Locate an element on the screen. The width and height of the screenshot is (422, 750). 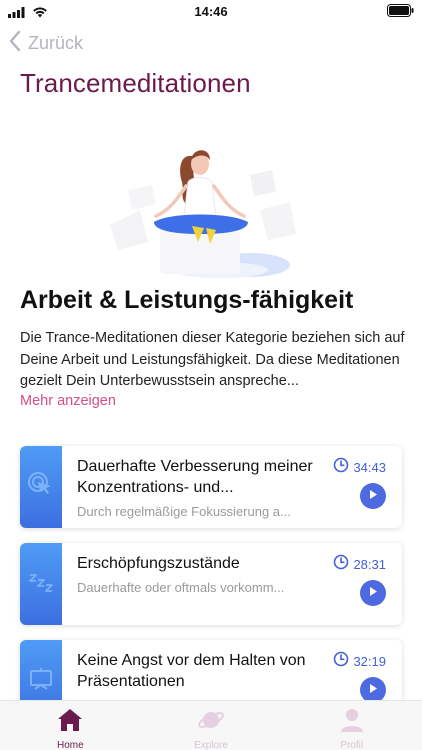
chevron-left-icon is located at coordinates (15, 43).